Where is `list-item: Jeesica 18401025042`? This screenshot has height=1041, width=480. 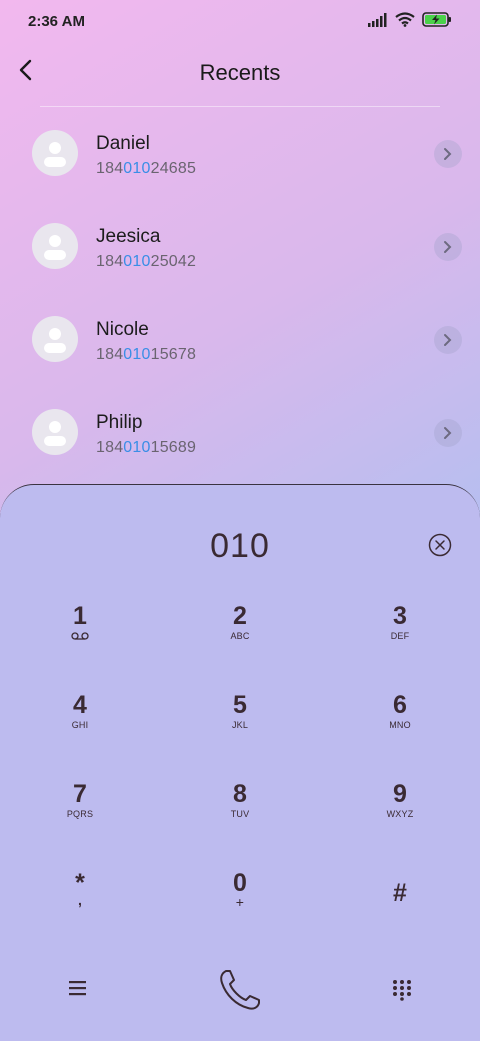 list-item: Jeesica 18401025042 is located at coordinates (240, 245).